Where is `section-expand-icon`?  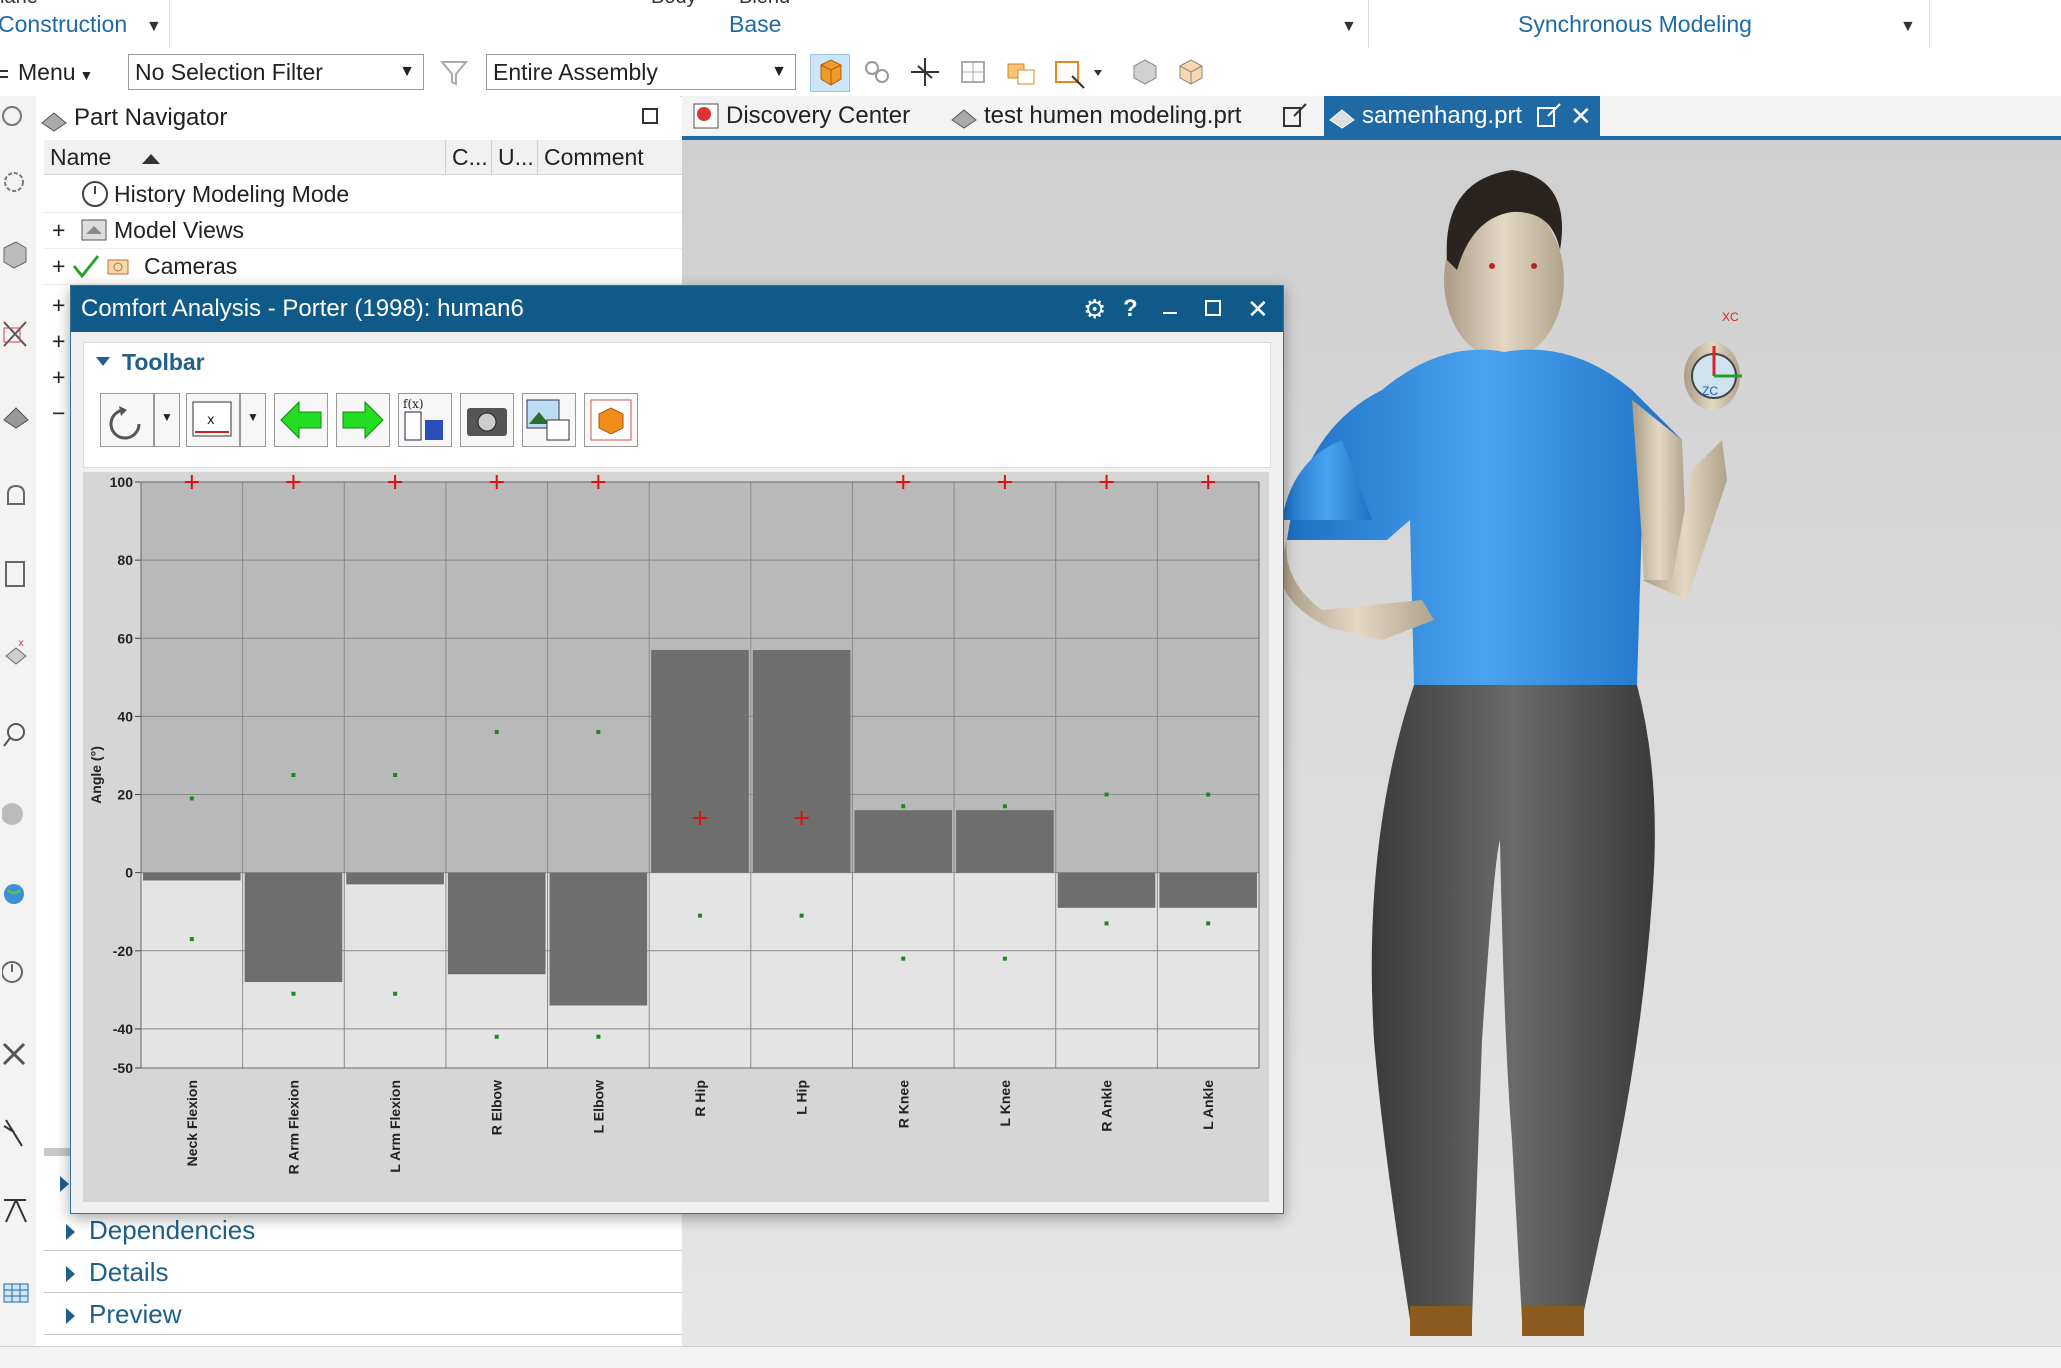
section-expand-icon is located at coordinates (64, 1184).